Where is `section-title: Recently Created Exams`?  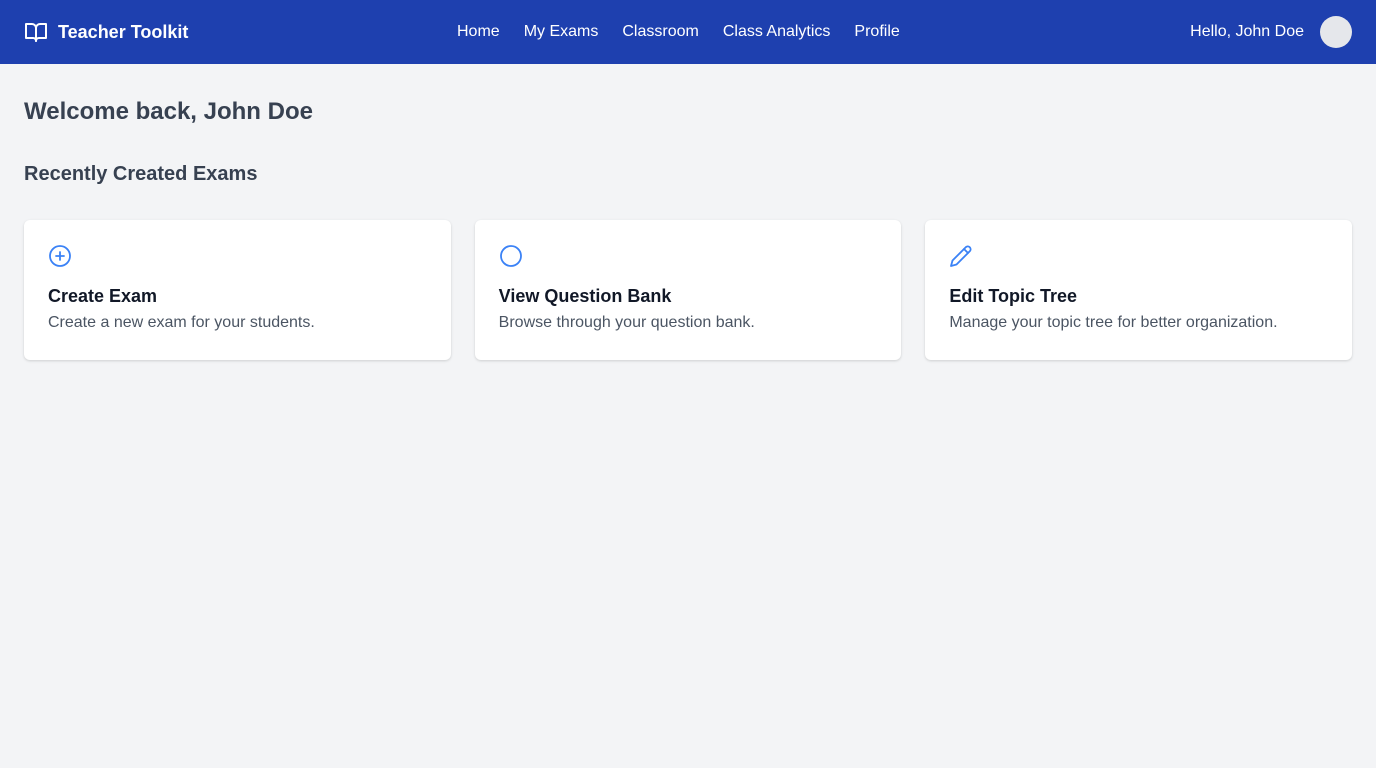
section-title: Recently Created Exams is located at coordinates (141, 174).